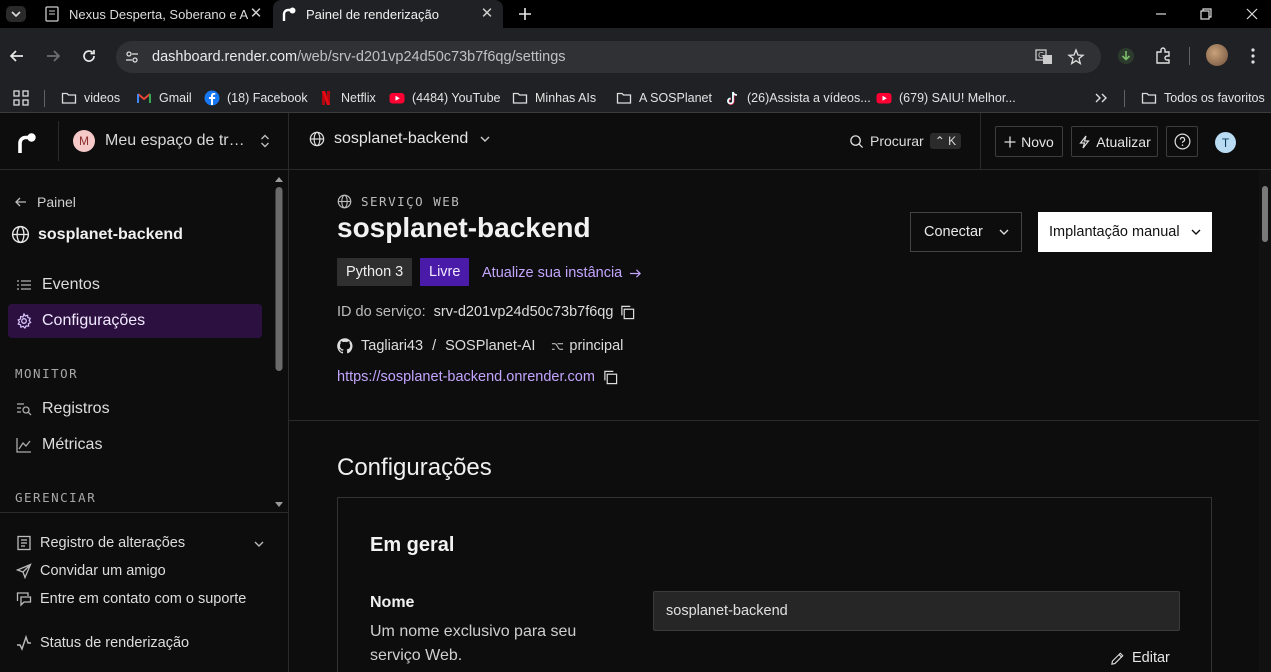 Image resolution: width=1271 pixels, height=672 pixels. I want to click on list-icon, so click(24, 285).